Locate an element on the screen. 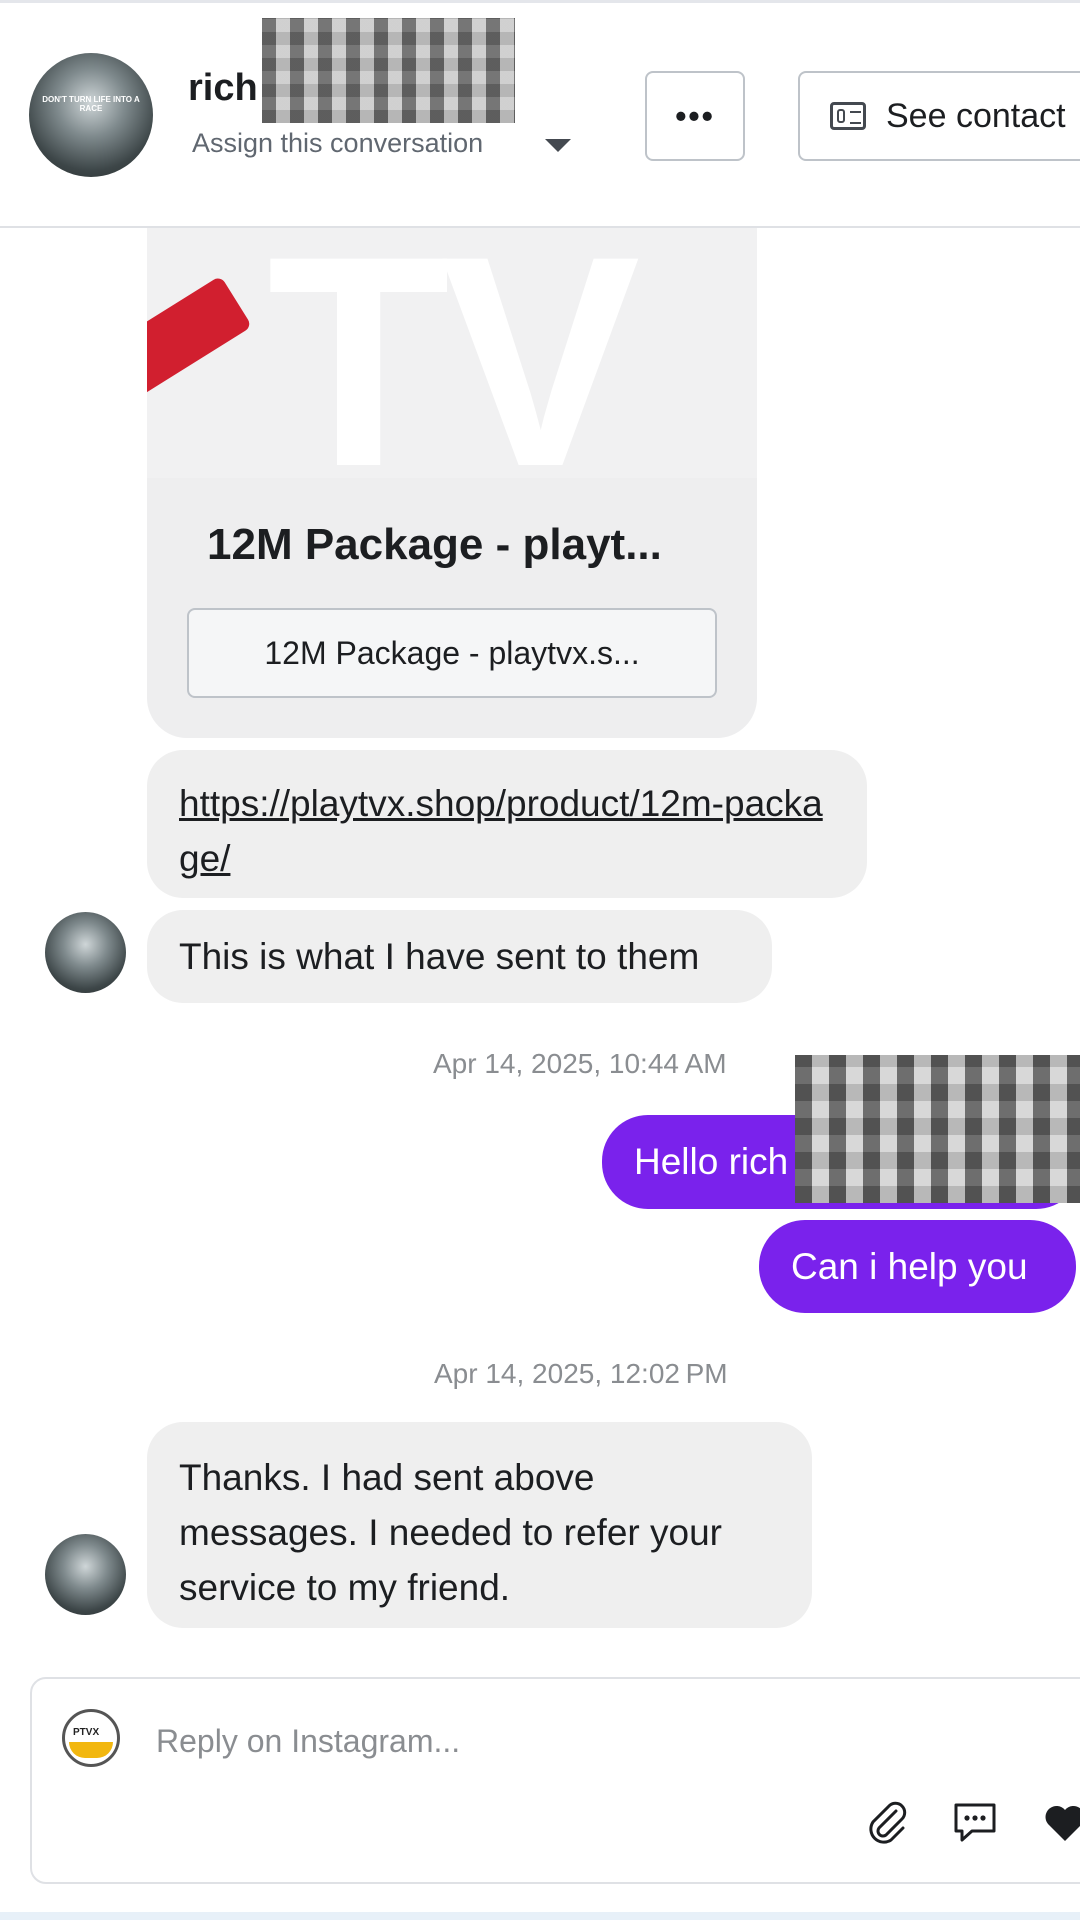 The height and width of the screenshot is (1920, 1080). logo-letters: TV is located at coordinates (453, 353).